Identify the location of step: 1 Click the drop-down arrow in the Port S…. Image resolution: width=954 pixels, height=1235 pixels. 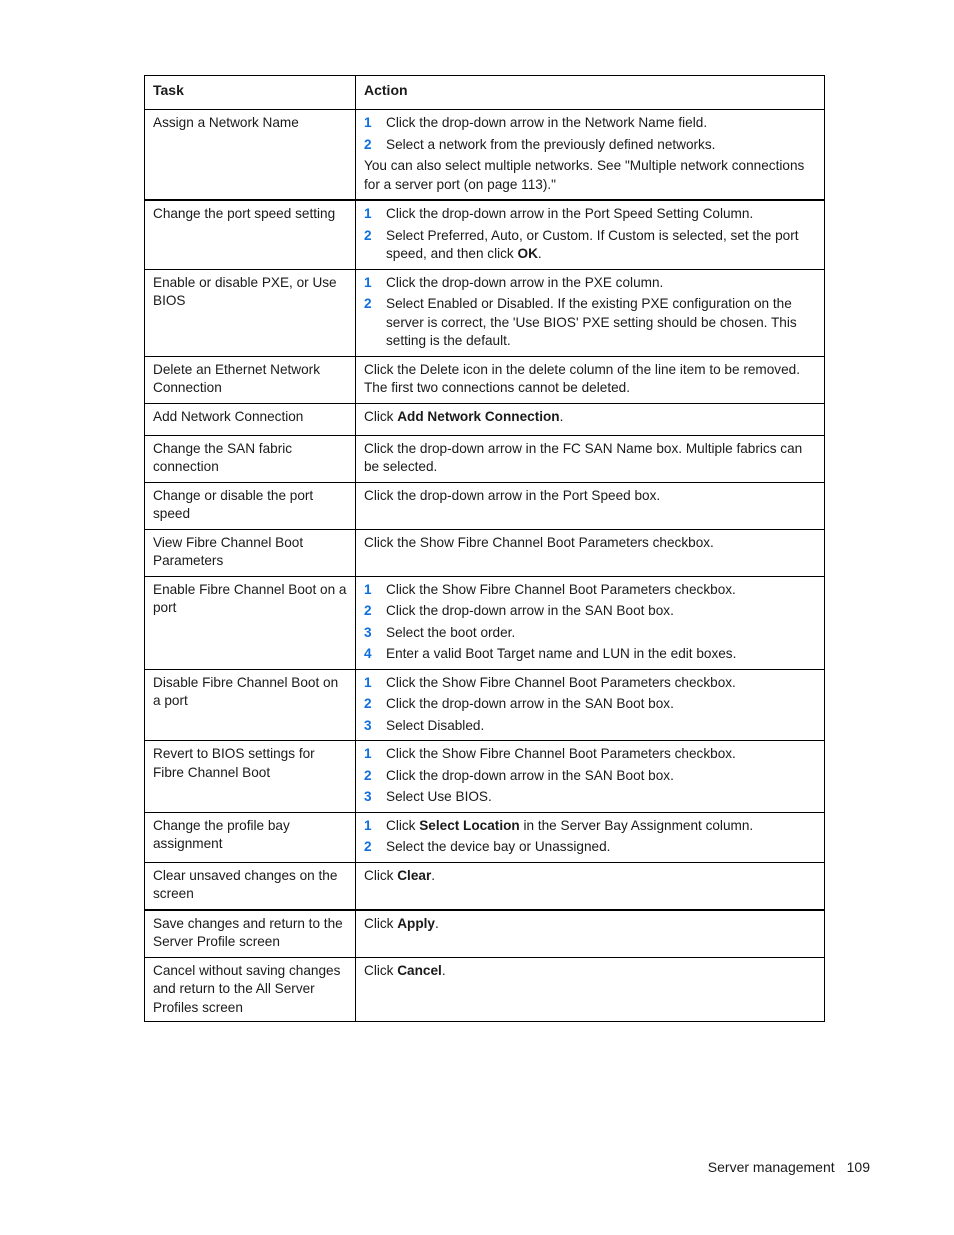
(590, 214).